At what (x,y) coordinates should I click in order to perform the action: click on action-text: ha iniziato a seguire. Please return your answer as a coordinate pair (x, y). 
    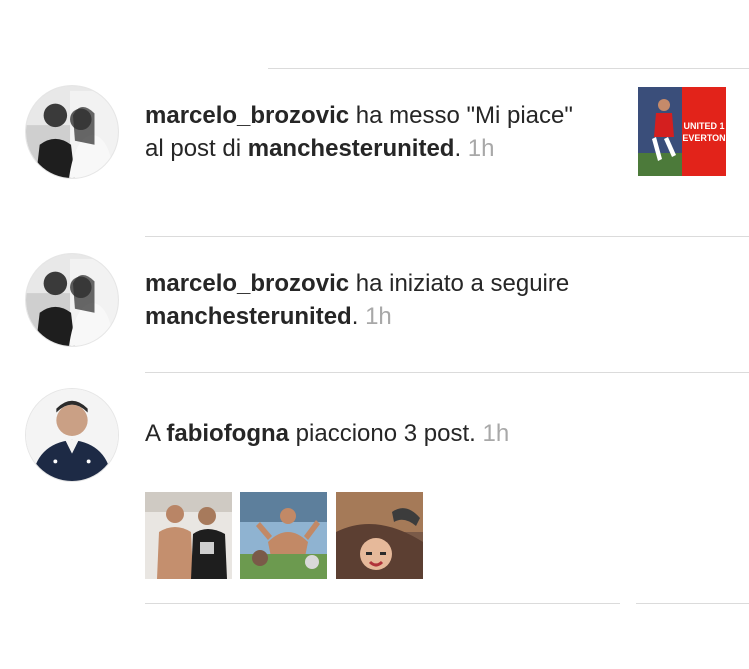
    Looking at the image, I should click on (459, 283).